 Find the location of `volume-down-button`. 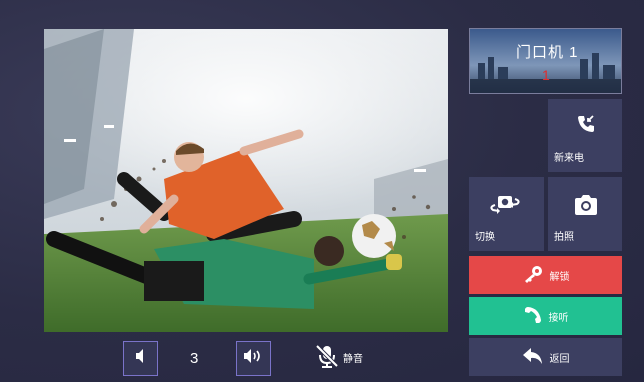

volume-down-button is located at coordinates (140, 358).